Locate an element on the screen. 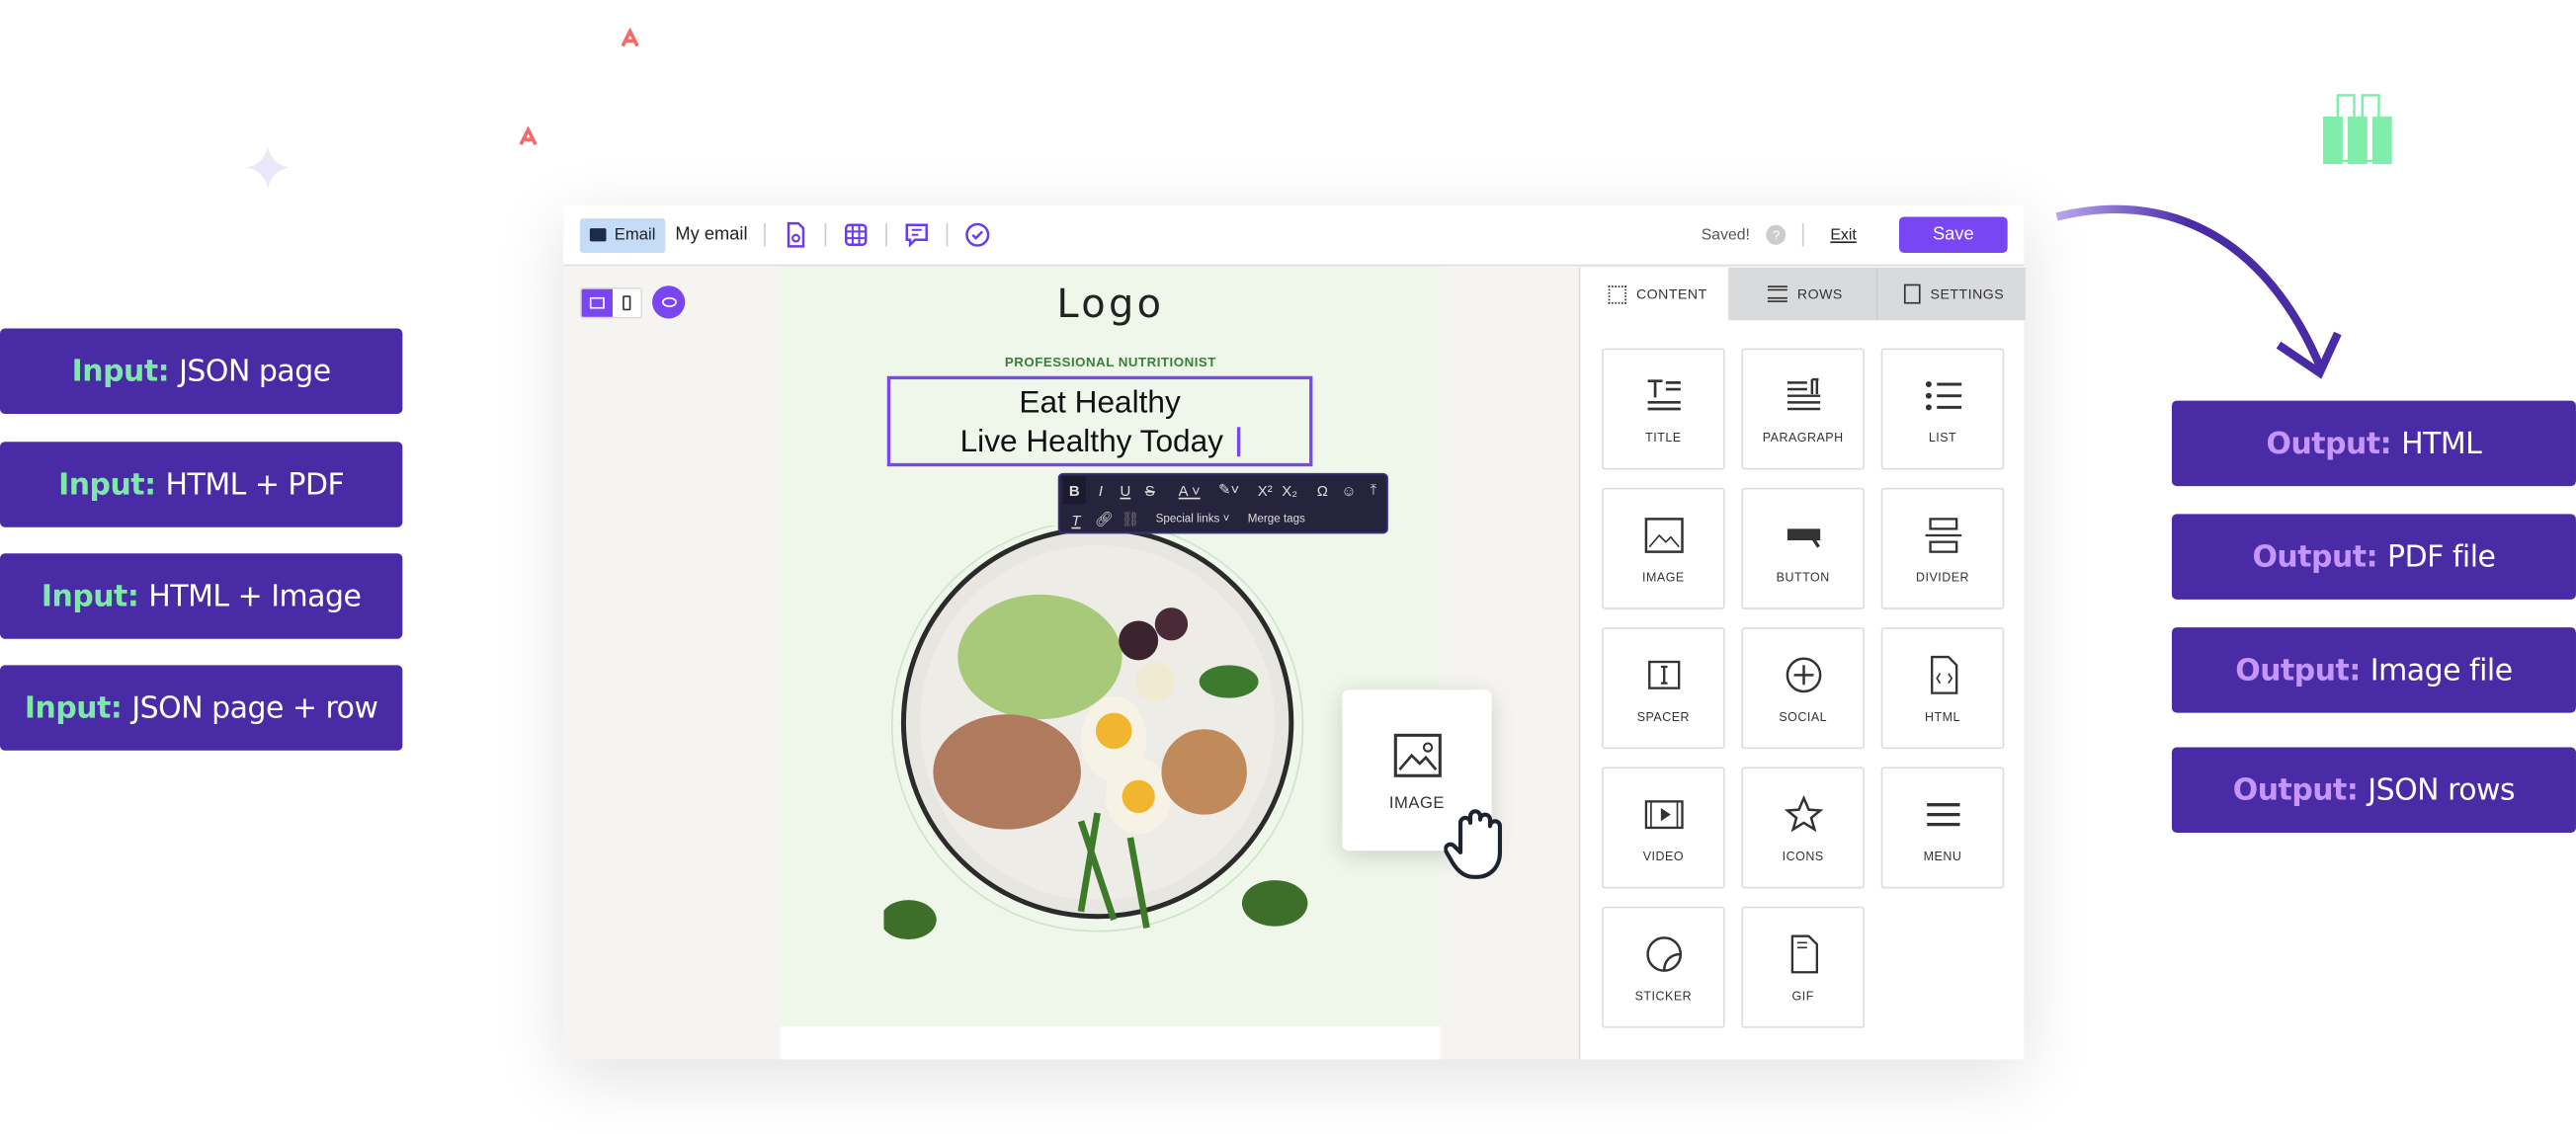 This screenshot has height=1134, width=2576. divider-icon is located at coordinates (1942, 535).